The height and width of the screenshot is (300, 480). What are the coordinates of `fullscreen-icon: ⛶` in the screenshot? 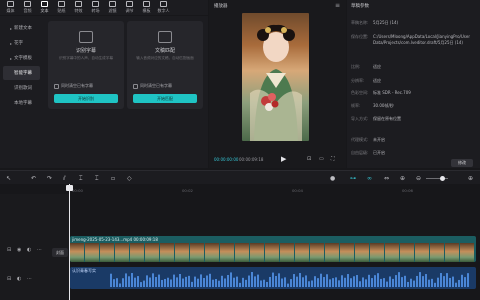 It's located at (333, 159).